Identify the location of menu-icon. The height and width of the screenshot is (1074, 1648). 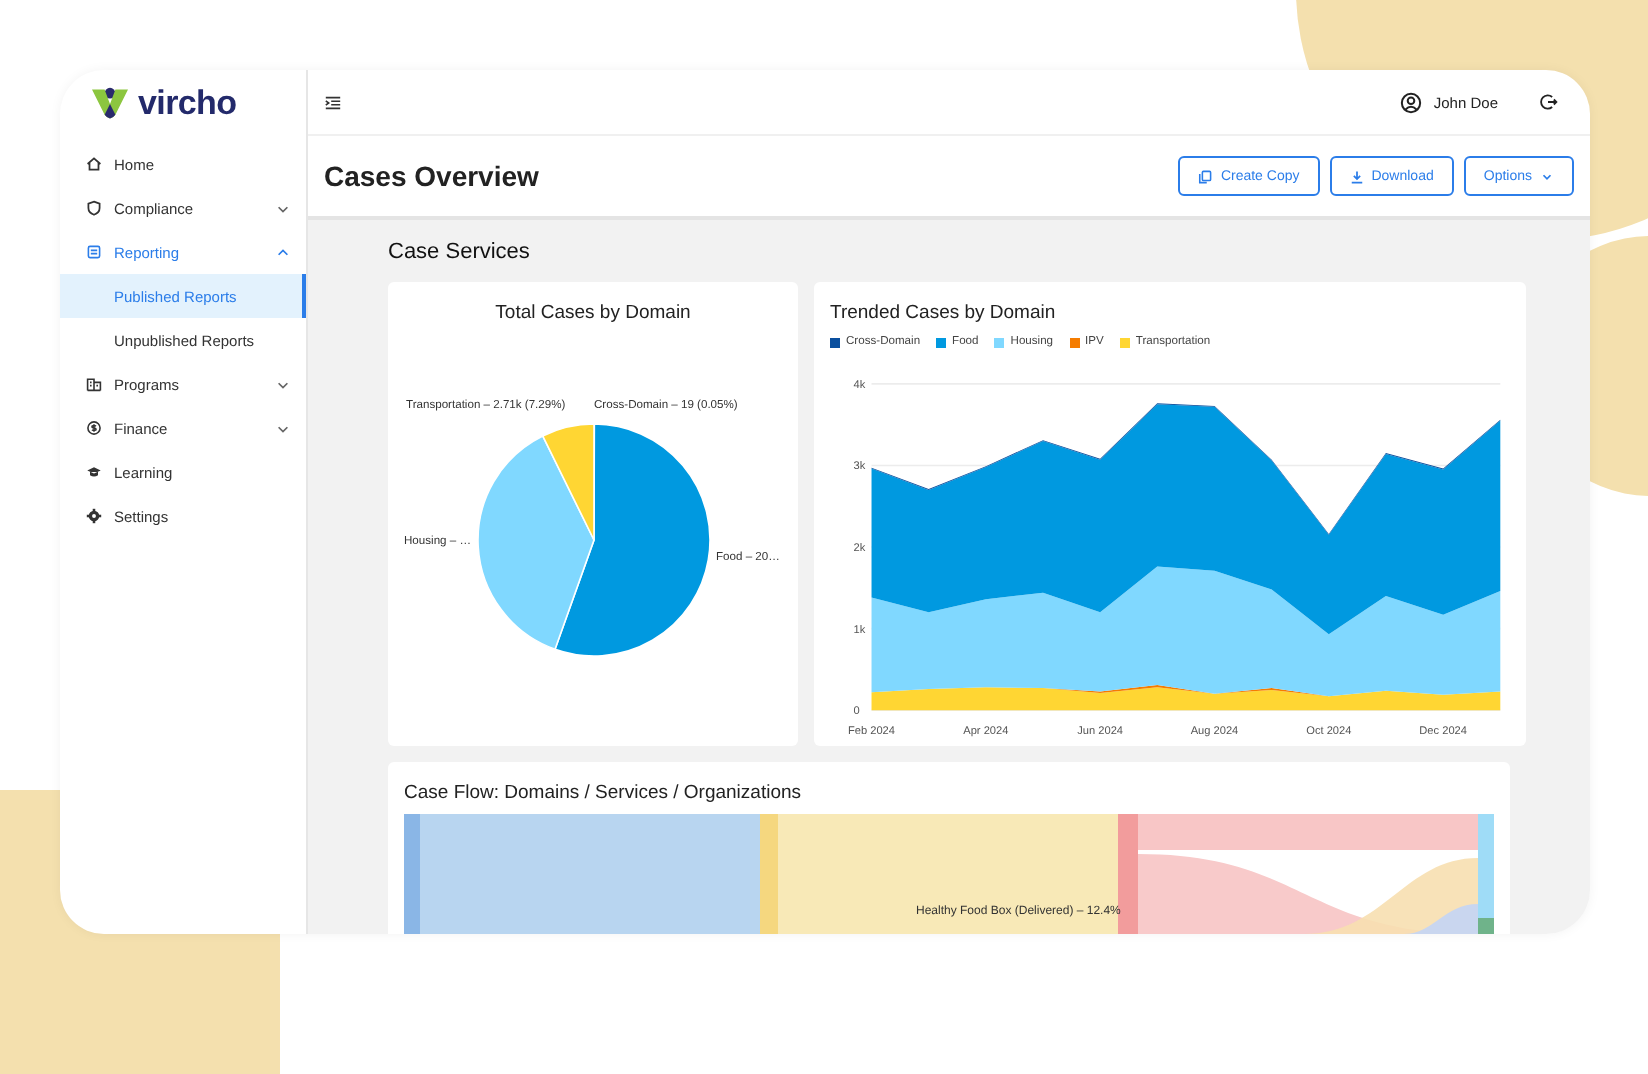
(333, 102).